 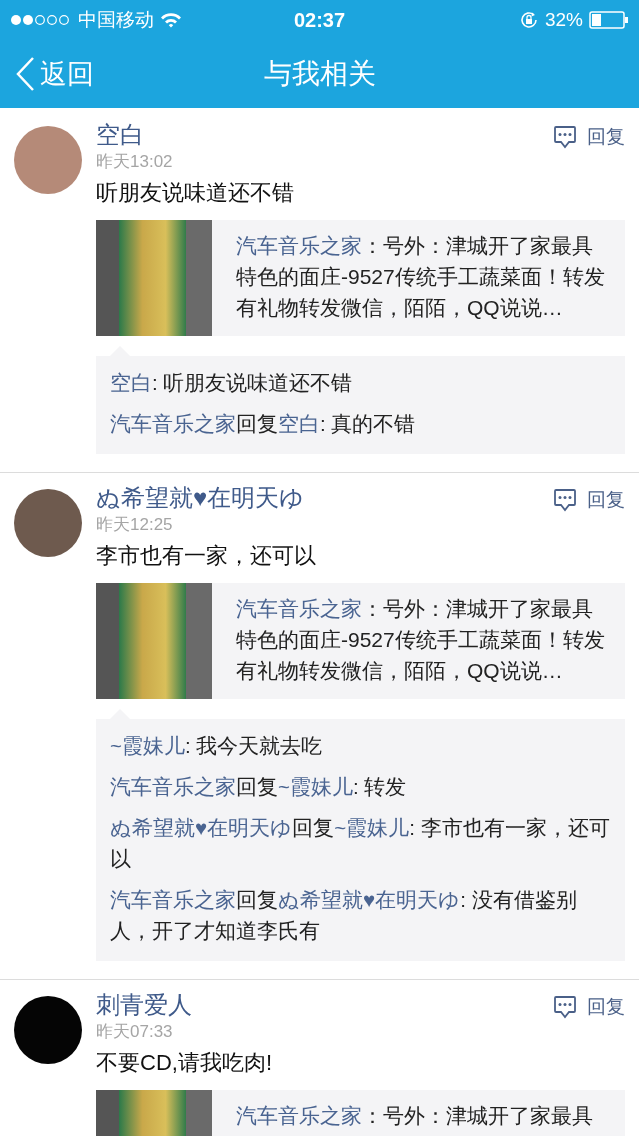 I want to click on comment-text: 空白: 听朋友说味道还不错, so click(x=232, y=383).